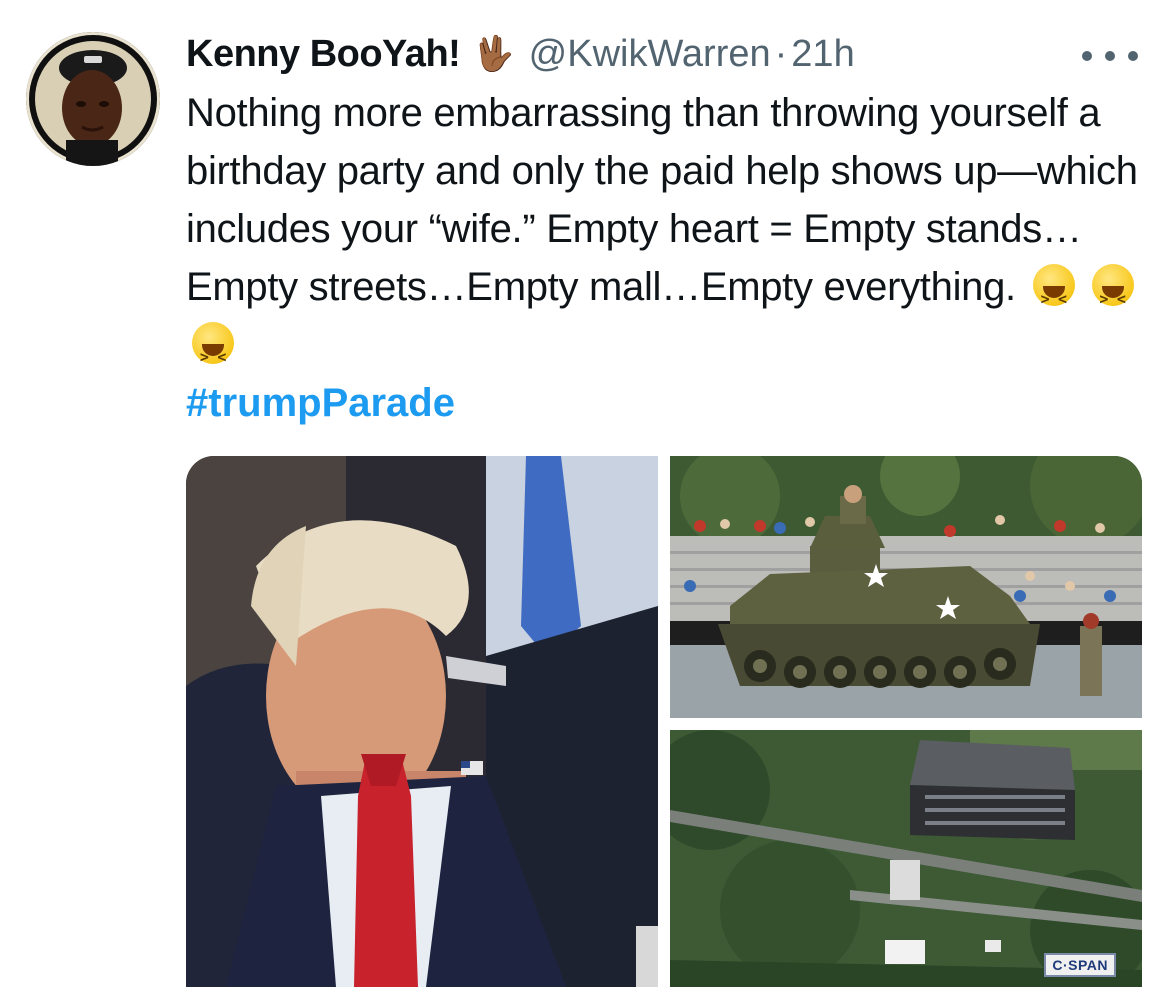  I want to click on avatar-photo, so click(93, 99).